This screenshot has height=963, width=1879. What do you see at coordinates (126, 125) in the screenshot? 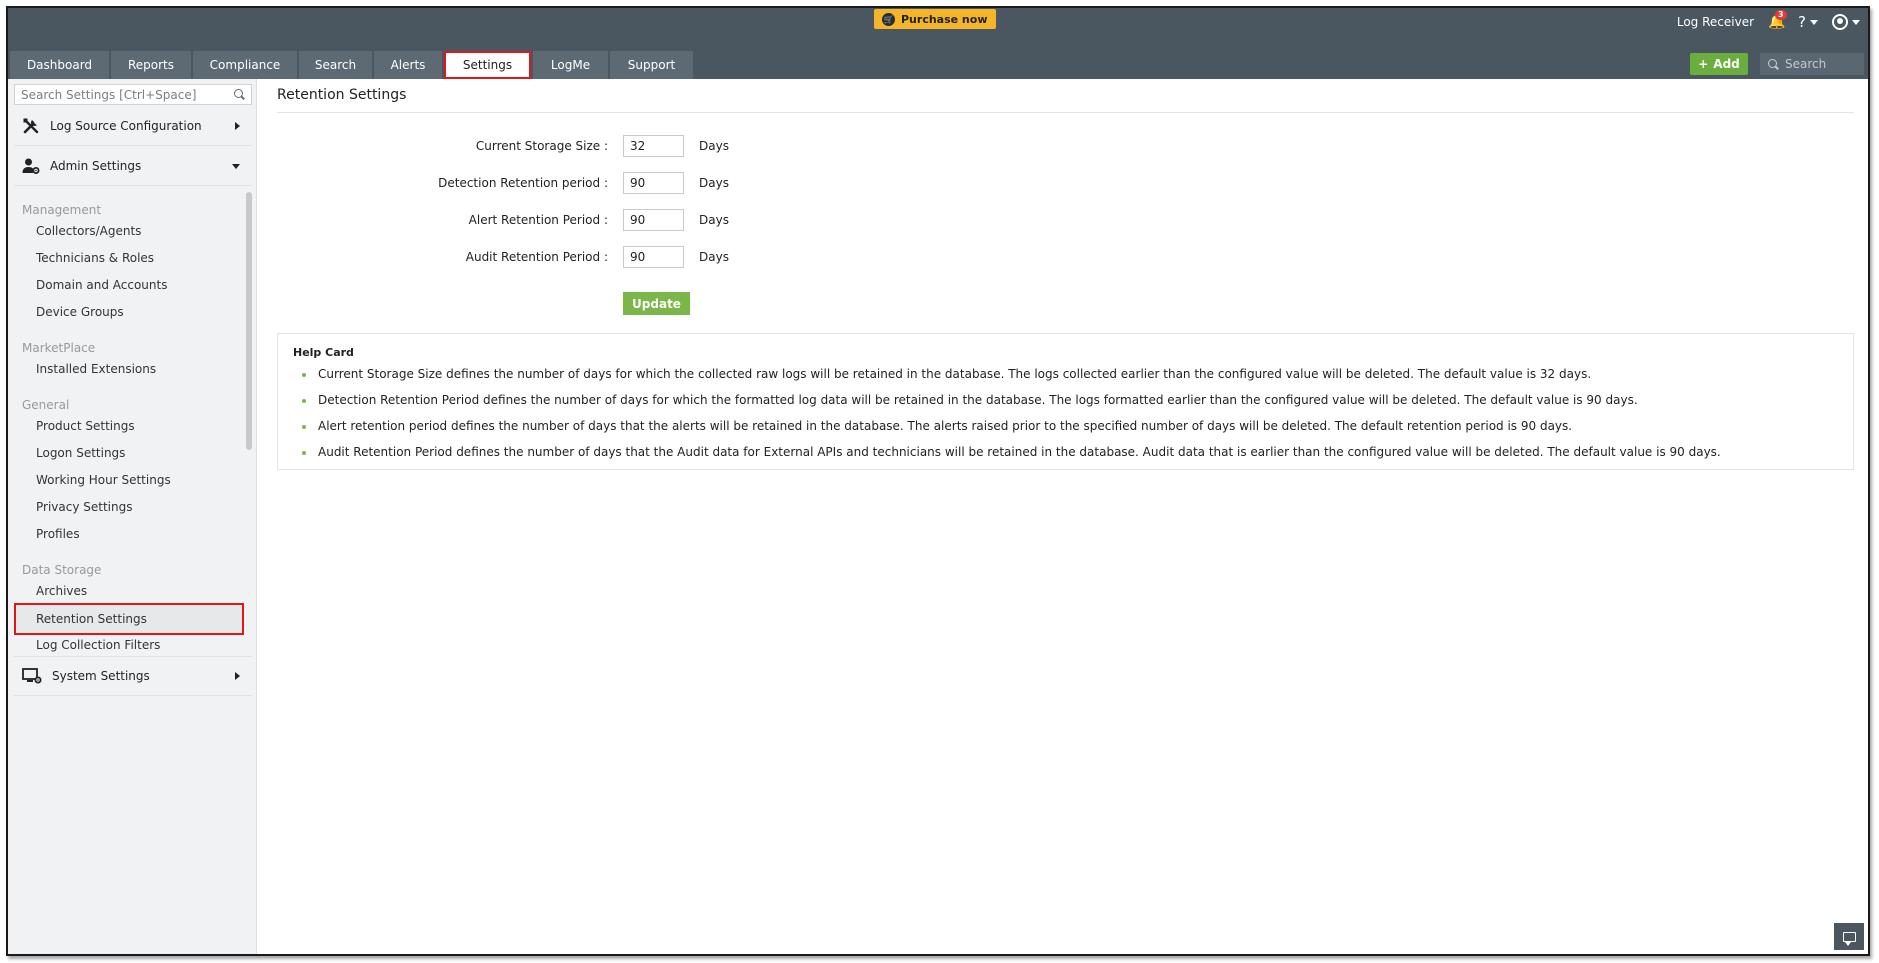
I see `log-source-configuration-label: Log Source Configuration` at bounding box center [126, 125].